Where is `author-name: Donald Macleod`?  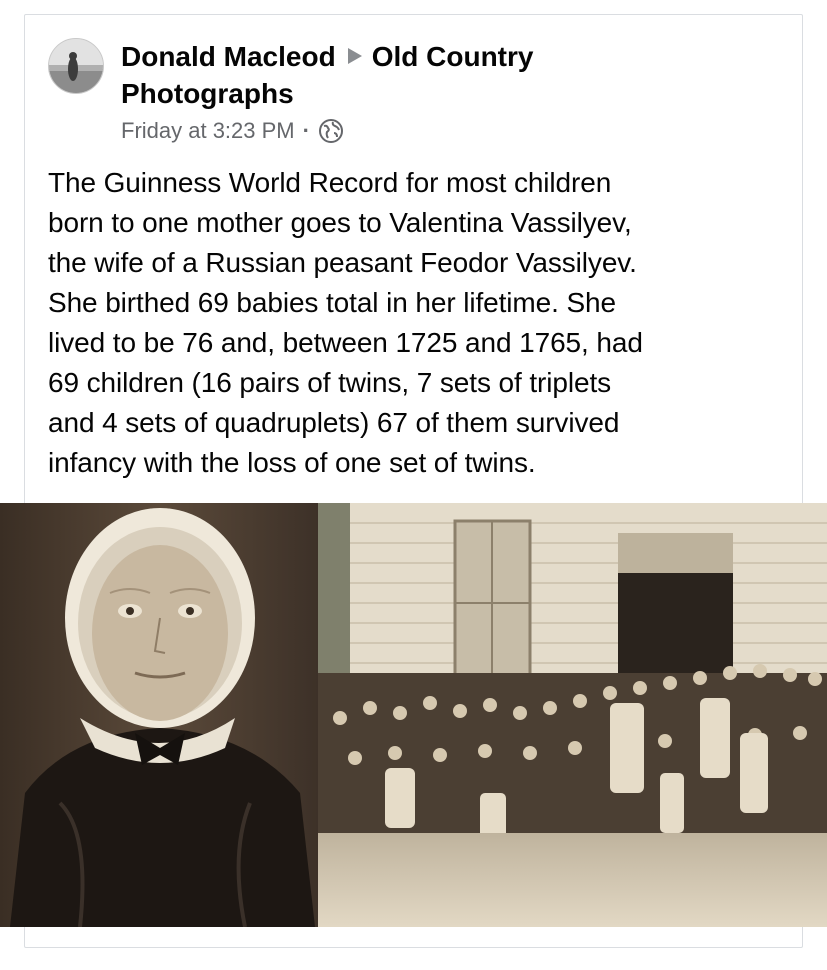
author-name: Donald Macleod is located at coordinates (228, 56).